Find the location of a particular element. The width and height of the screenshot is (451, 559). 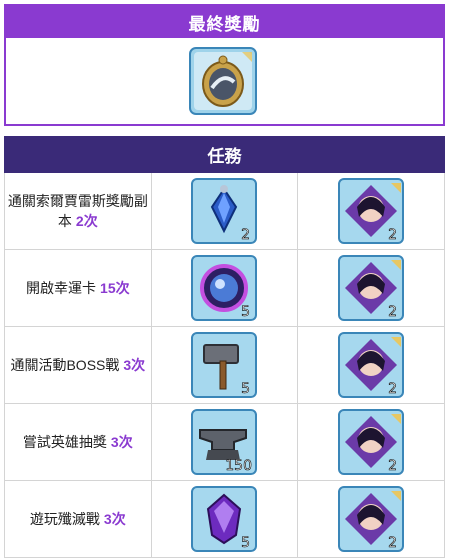

table-row: 開啟幸運卡 15次 5 2 is located at coordinates (224, 288).